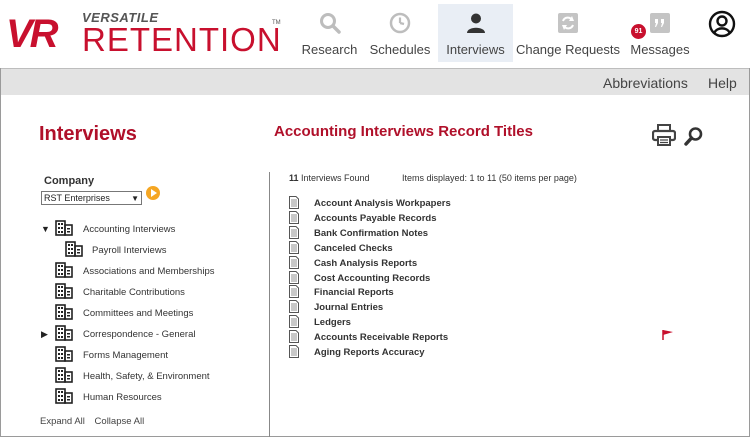 Image resolution: width=750 pixels, height=437 pixels. Describe the element at coordinates (568, 23) in the screenshot. I see `refresh-icon` at that location.